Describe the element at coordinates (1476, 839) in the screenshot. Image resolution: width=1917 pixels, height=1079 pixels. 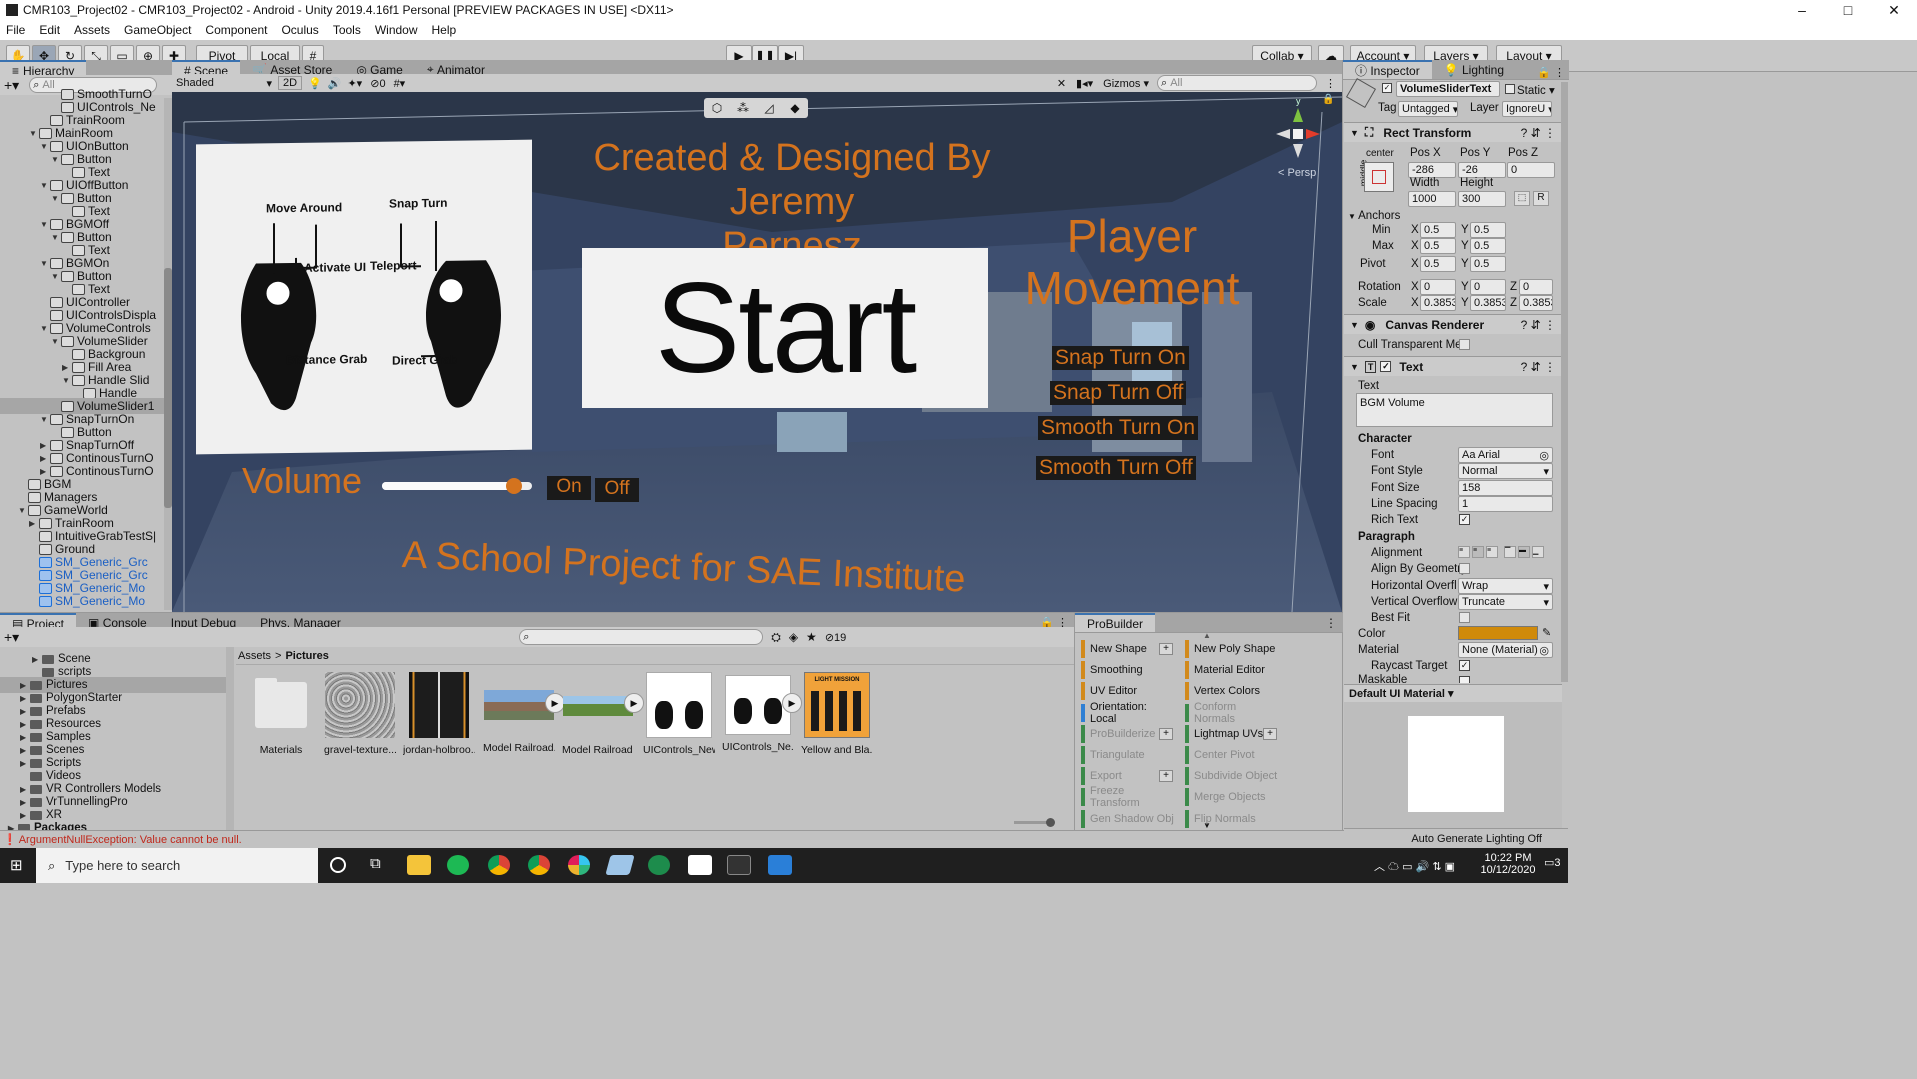
I see `auto-lighting-status: Auto Generate Lighting Off` at that location.